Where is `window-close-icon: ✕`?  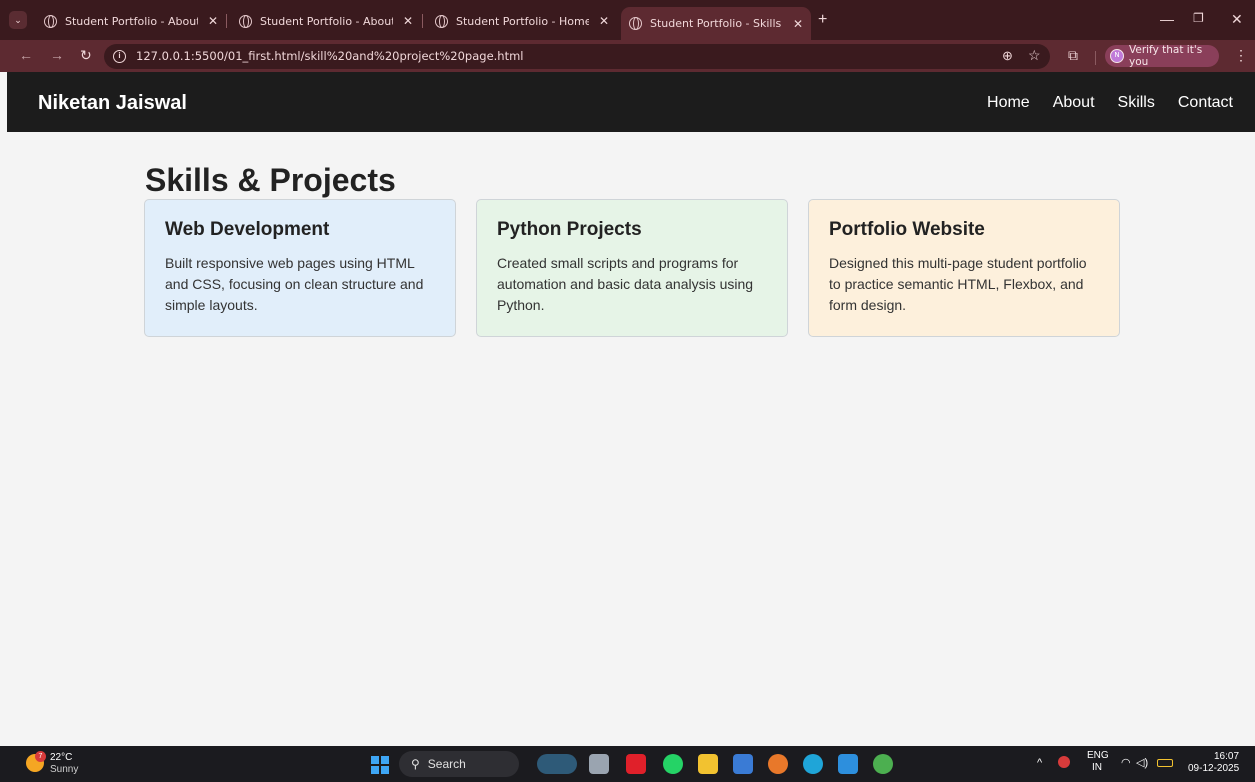
window-close-icon: ✕ is located at coordinates (1237, 19).